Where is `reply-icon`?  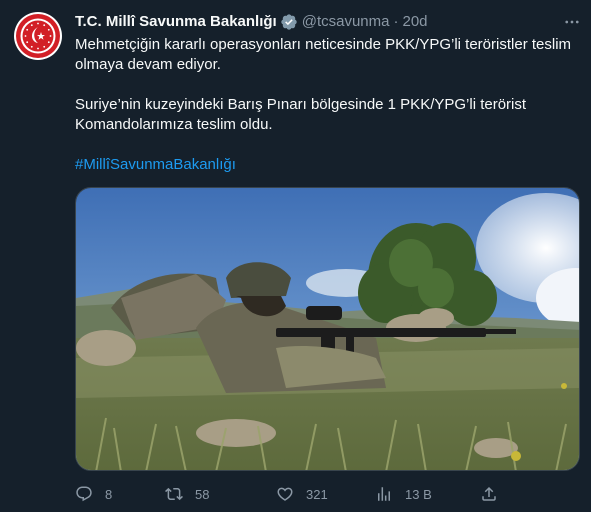 reply-icon is located at coordinates (84, 494).